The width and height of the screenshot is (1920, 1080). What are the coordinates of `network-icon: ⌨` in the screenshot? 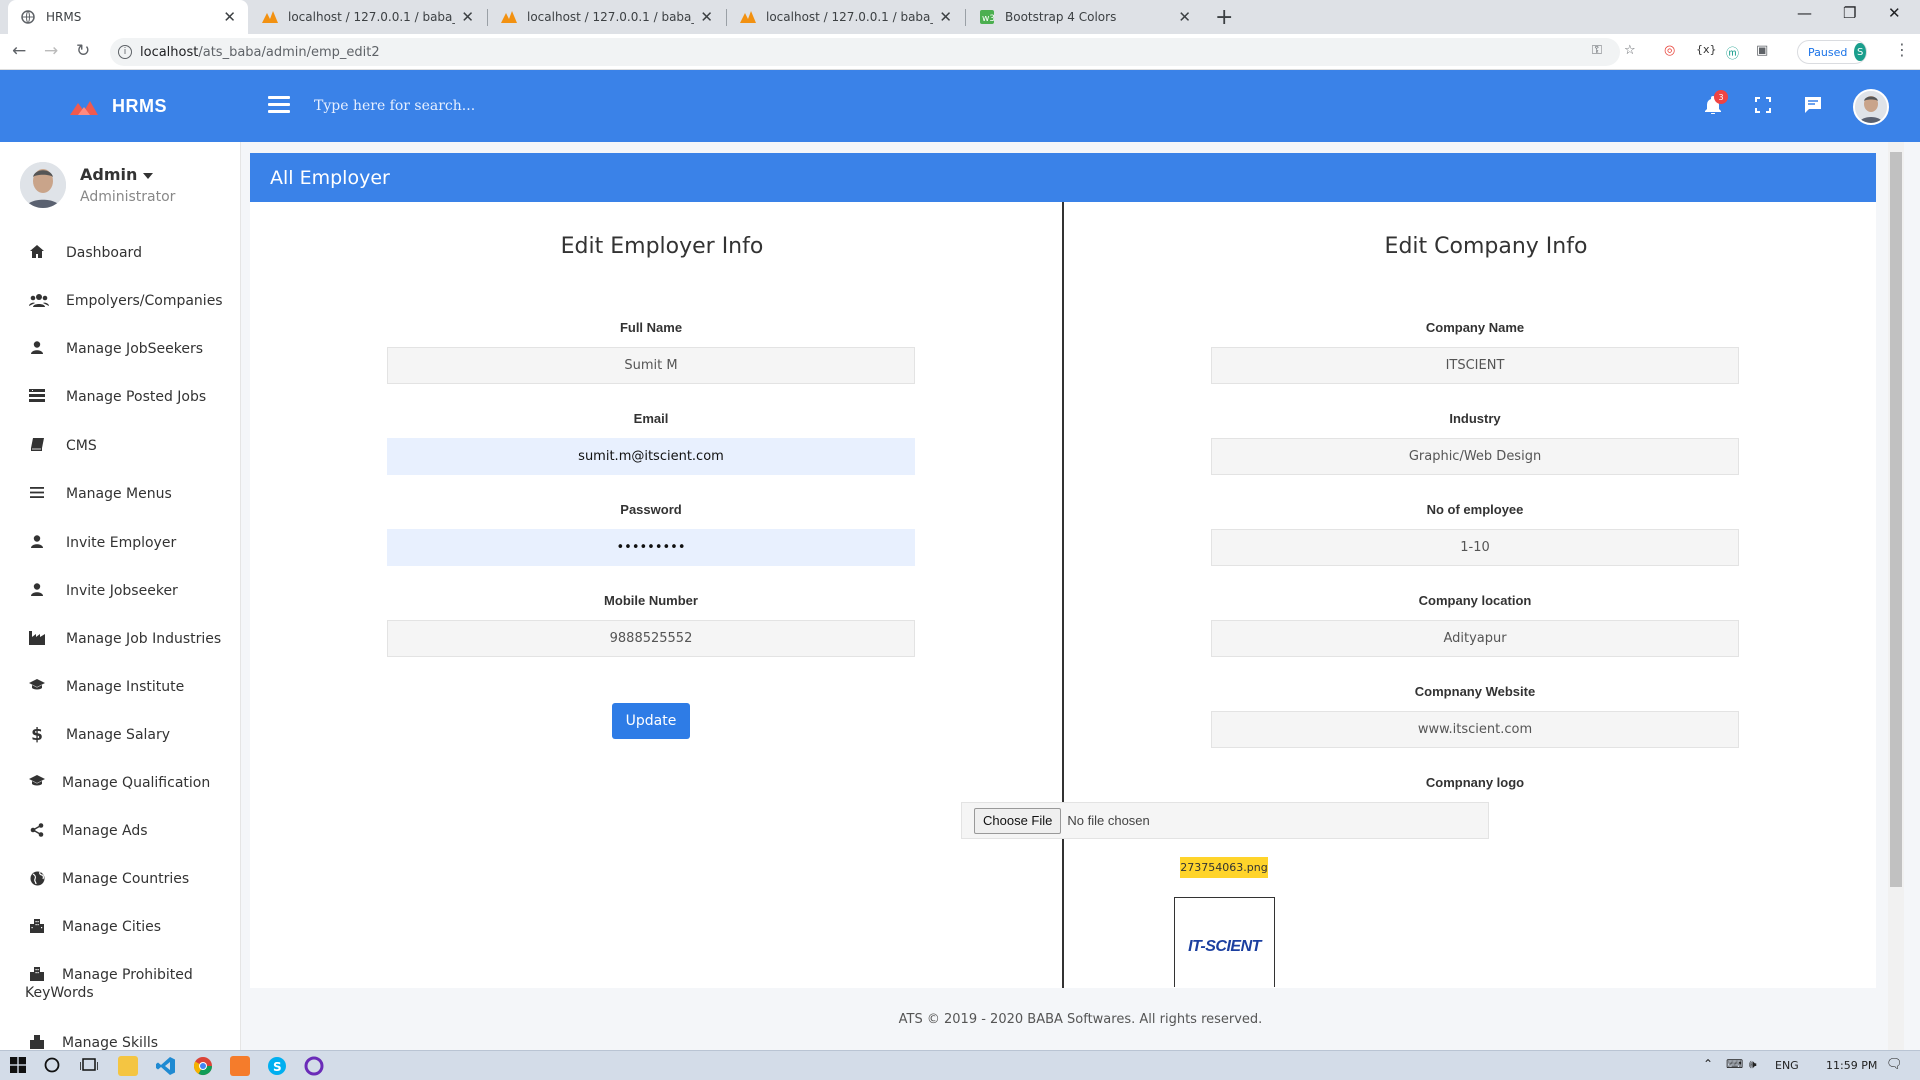 It's located at (1734, 1064).